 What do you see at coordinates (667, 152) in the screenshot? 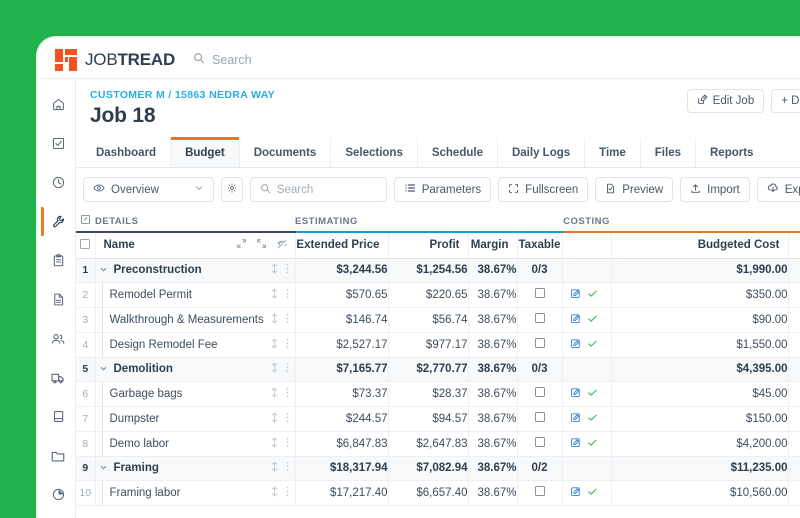
I see `tab-files: Files` at bounding box center [667, 152].